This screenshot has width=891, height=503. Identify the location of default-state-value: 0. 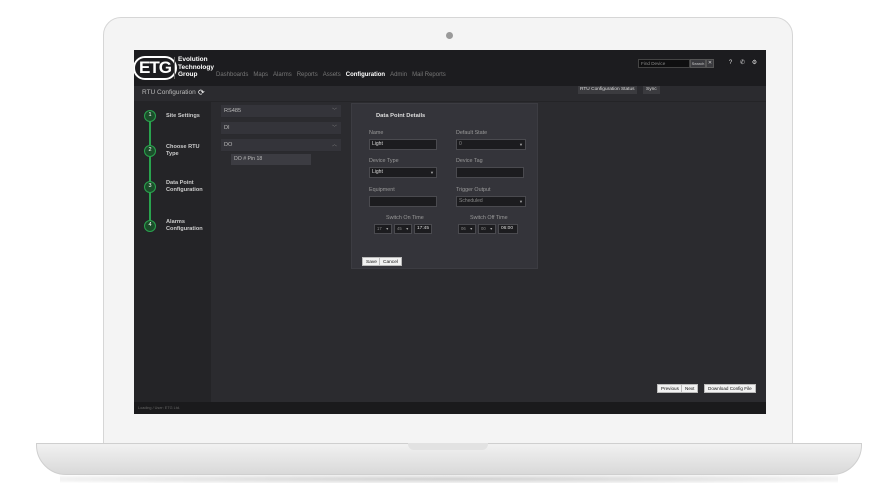
(460, 144).